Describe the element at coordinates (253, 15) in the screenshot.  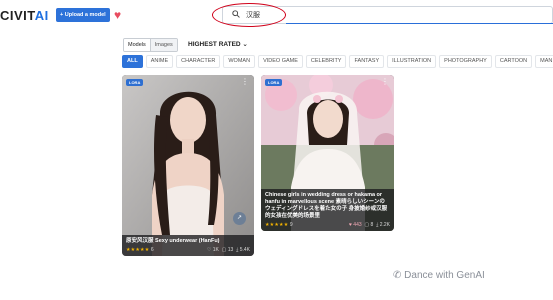
I see `search-query: 汉服` at that location.